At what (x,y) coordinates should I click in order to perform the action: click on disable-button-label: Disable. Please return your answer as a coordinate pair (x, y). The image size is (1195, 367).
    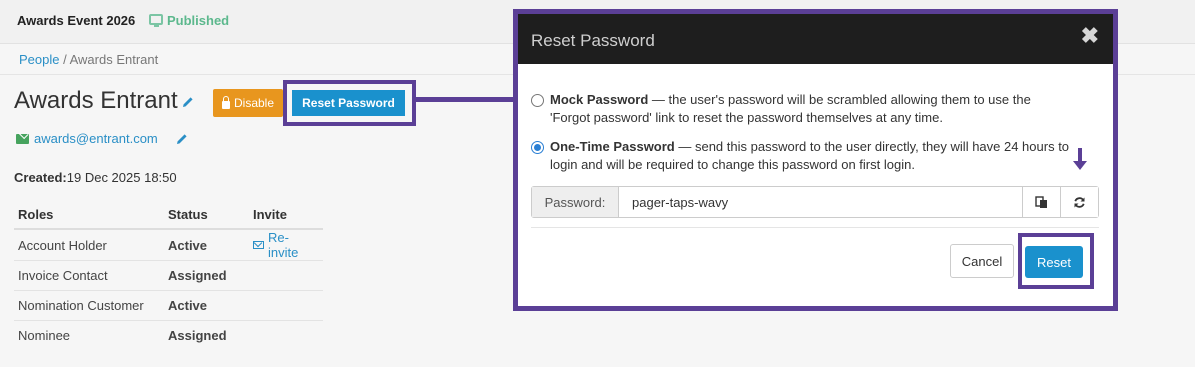
    Looking at the image, I should click on (254, 103).